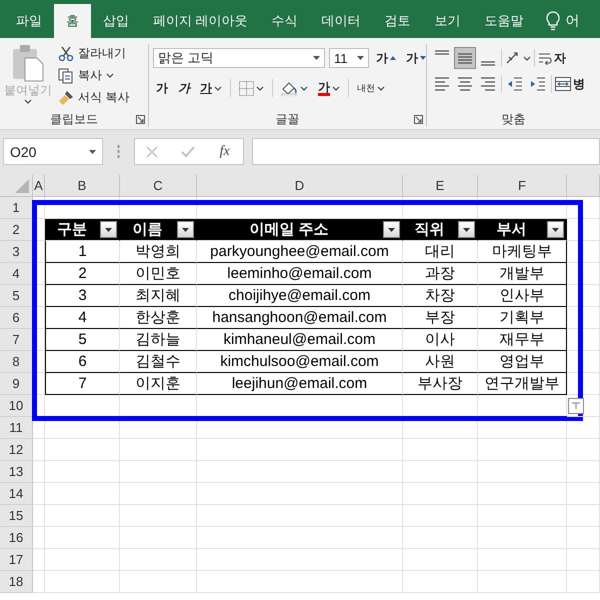  I want to click on wrap-text-button: 자, so click(552, 58).